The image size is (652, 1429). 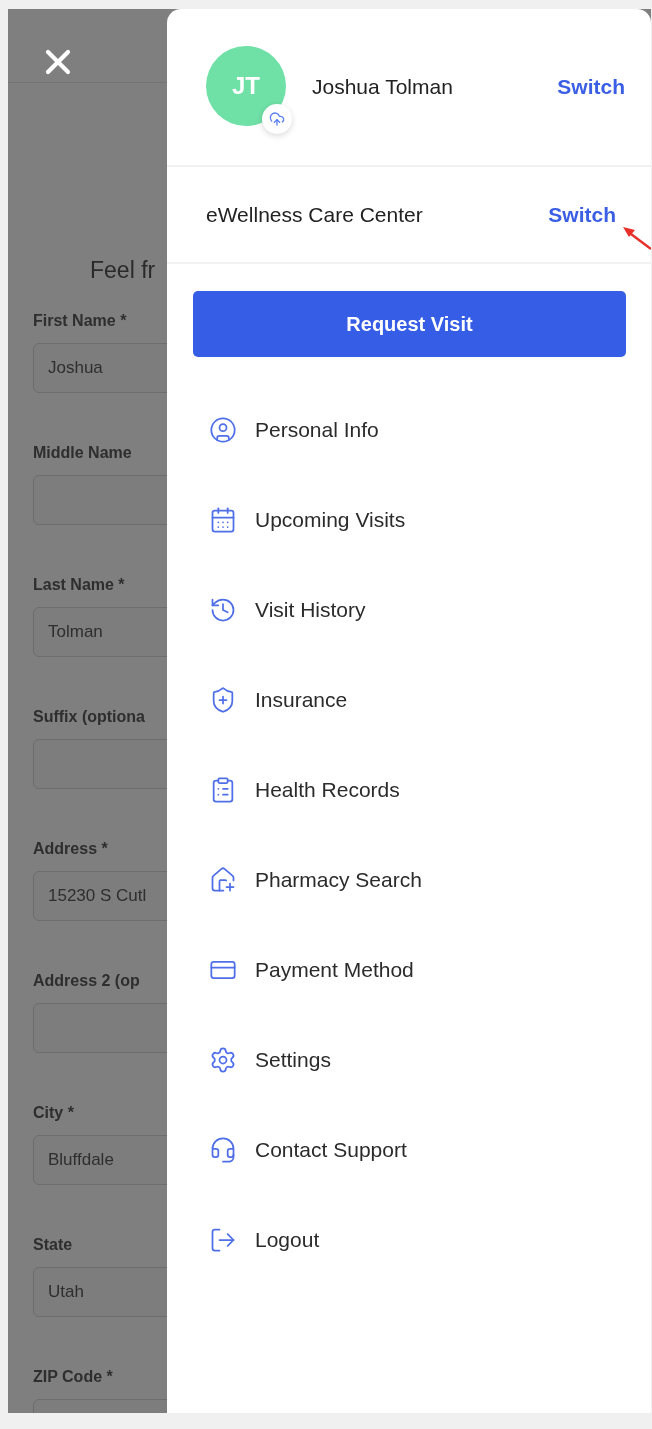 What do you see at coordinates (383, 87) in the screenshot?
I see `profile-name: Joshua Tolman` at bounding box center [383, 87].